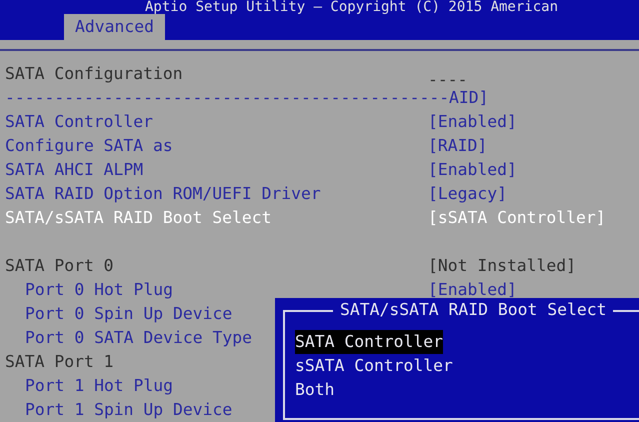 This screenshot has width=639, height=422. I want to click on setting-label: SATA RAID Option ROM/UEFI Driver, so click(163, 193).